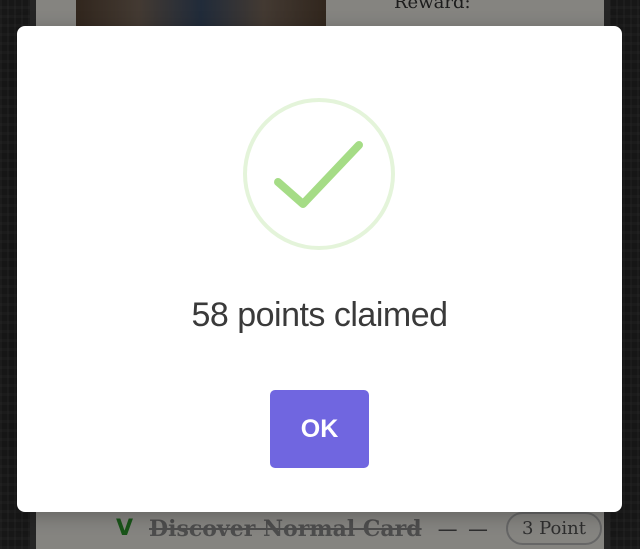  I want to click on ok-button: OK, so click(319, 429).